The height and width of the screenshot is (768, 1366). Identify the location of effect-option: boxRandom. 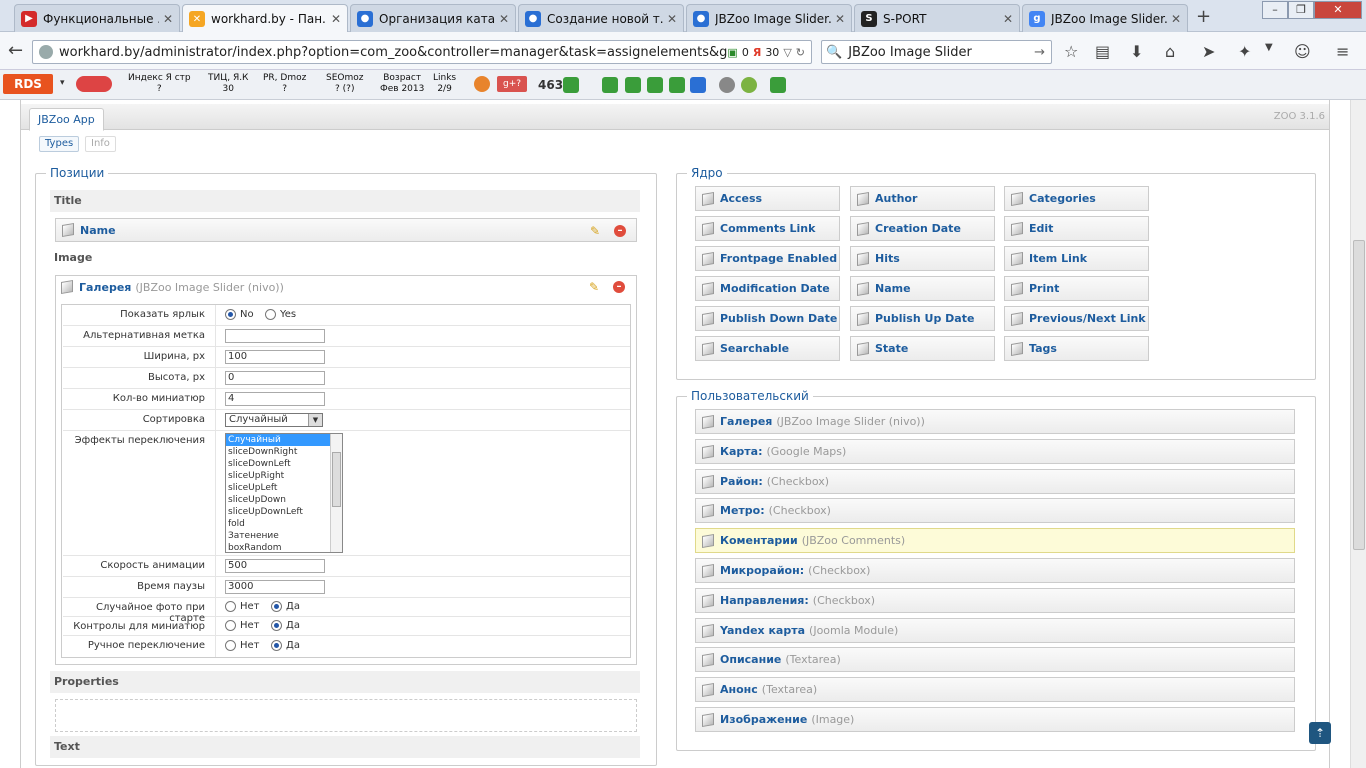
(284, 547).